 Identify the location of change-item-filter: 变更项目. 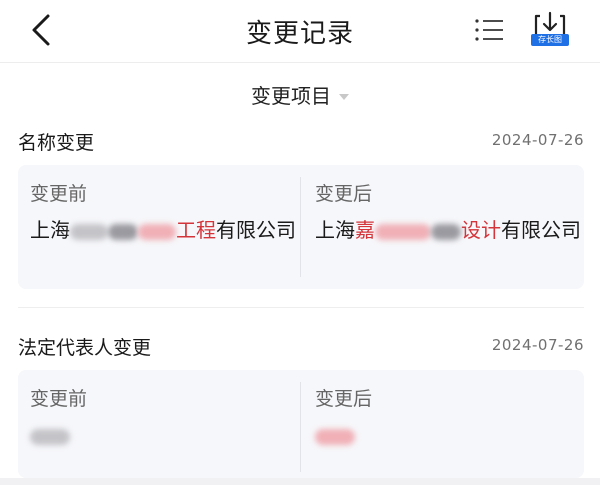
(300, 96).